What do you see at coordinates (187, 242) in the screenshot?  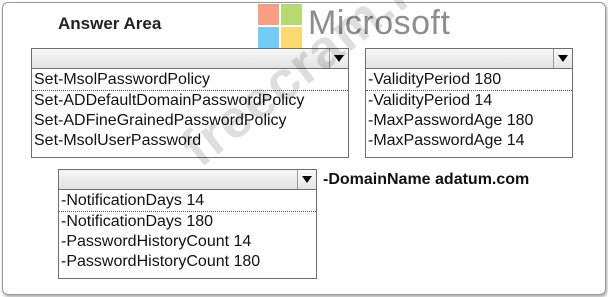 I see `dropdown-option: -PasswordHistoryCount 14` at bounding box center [187, 242].